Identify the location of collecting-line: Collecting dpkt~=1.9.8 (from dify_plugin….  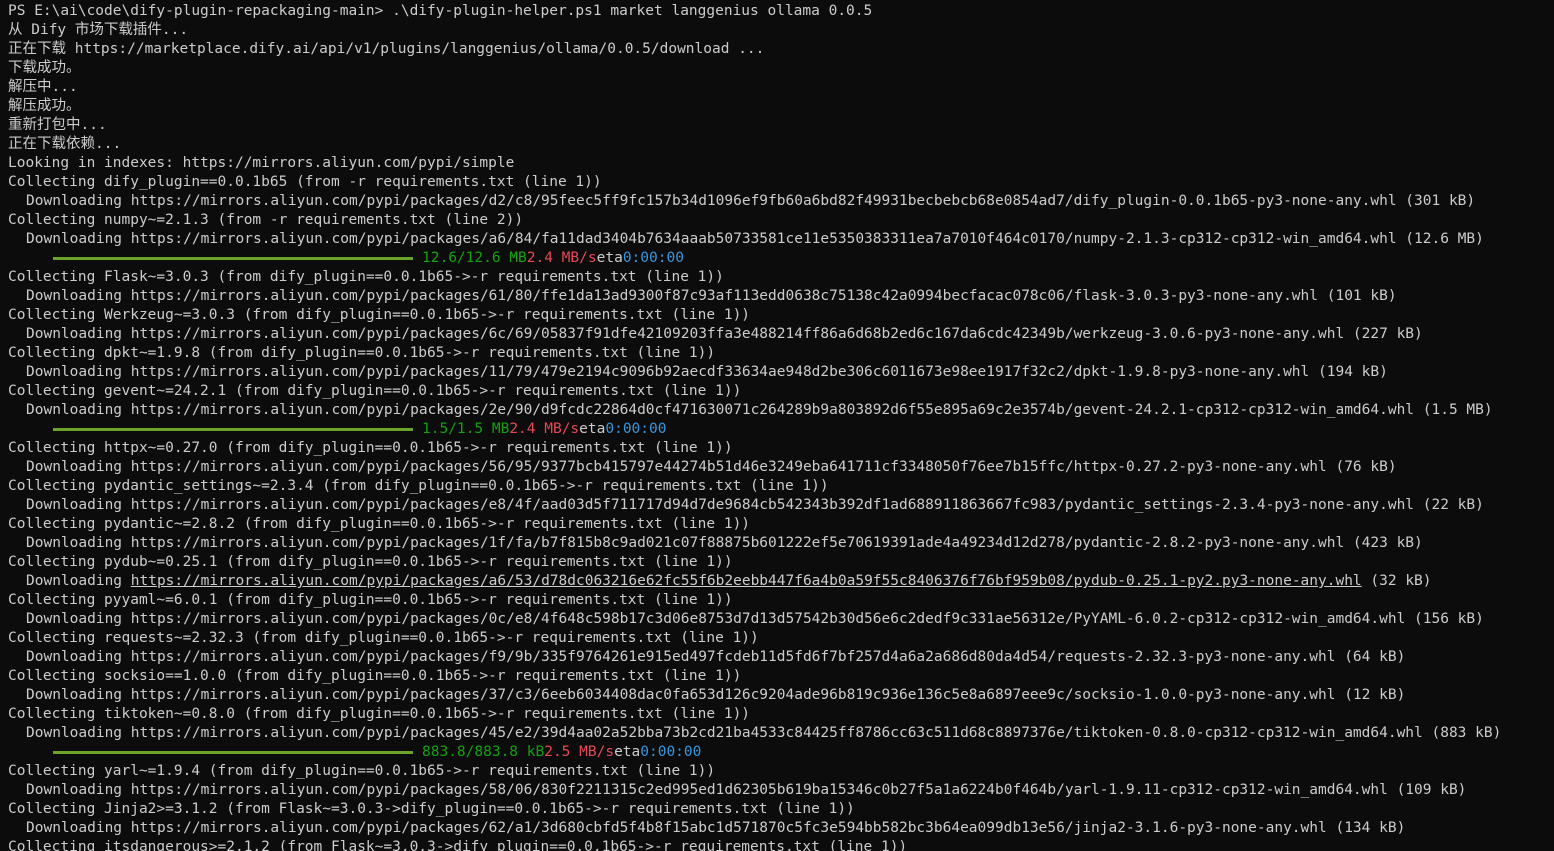
(362, 353).